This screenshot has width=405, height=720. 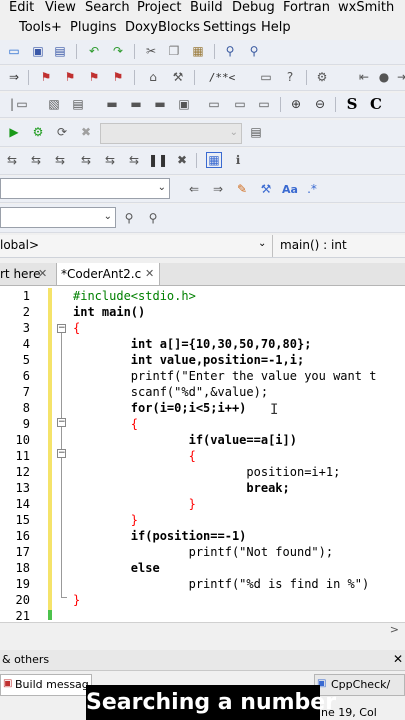 What do you see at coordinates (60, 7) in the screenshot?
I see `menu-view: View` at bounding box center [60, 7].